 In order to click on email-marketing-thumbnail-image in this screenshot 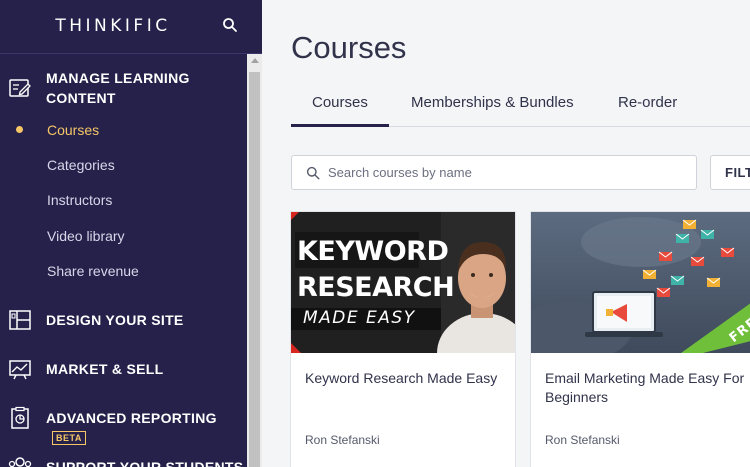, I will do `click(640, 282)`.